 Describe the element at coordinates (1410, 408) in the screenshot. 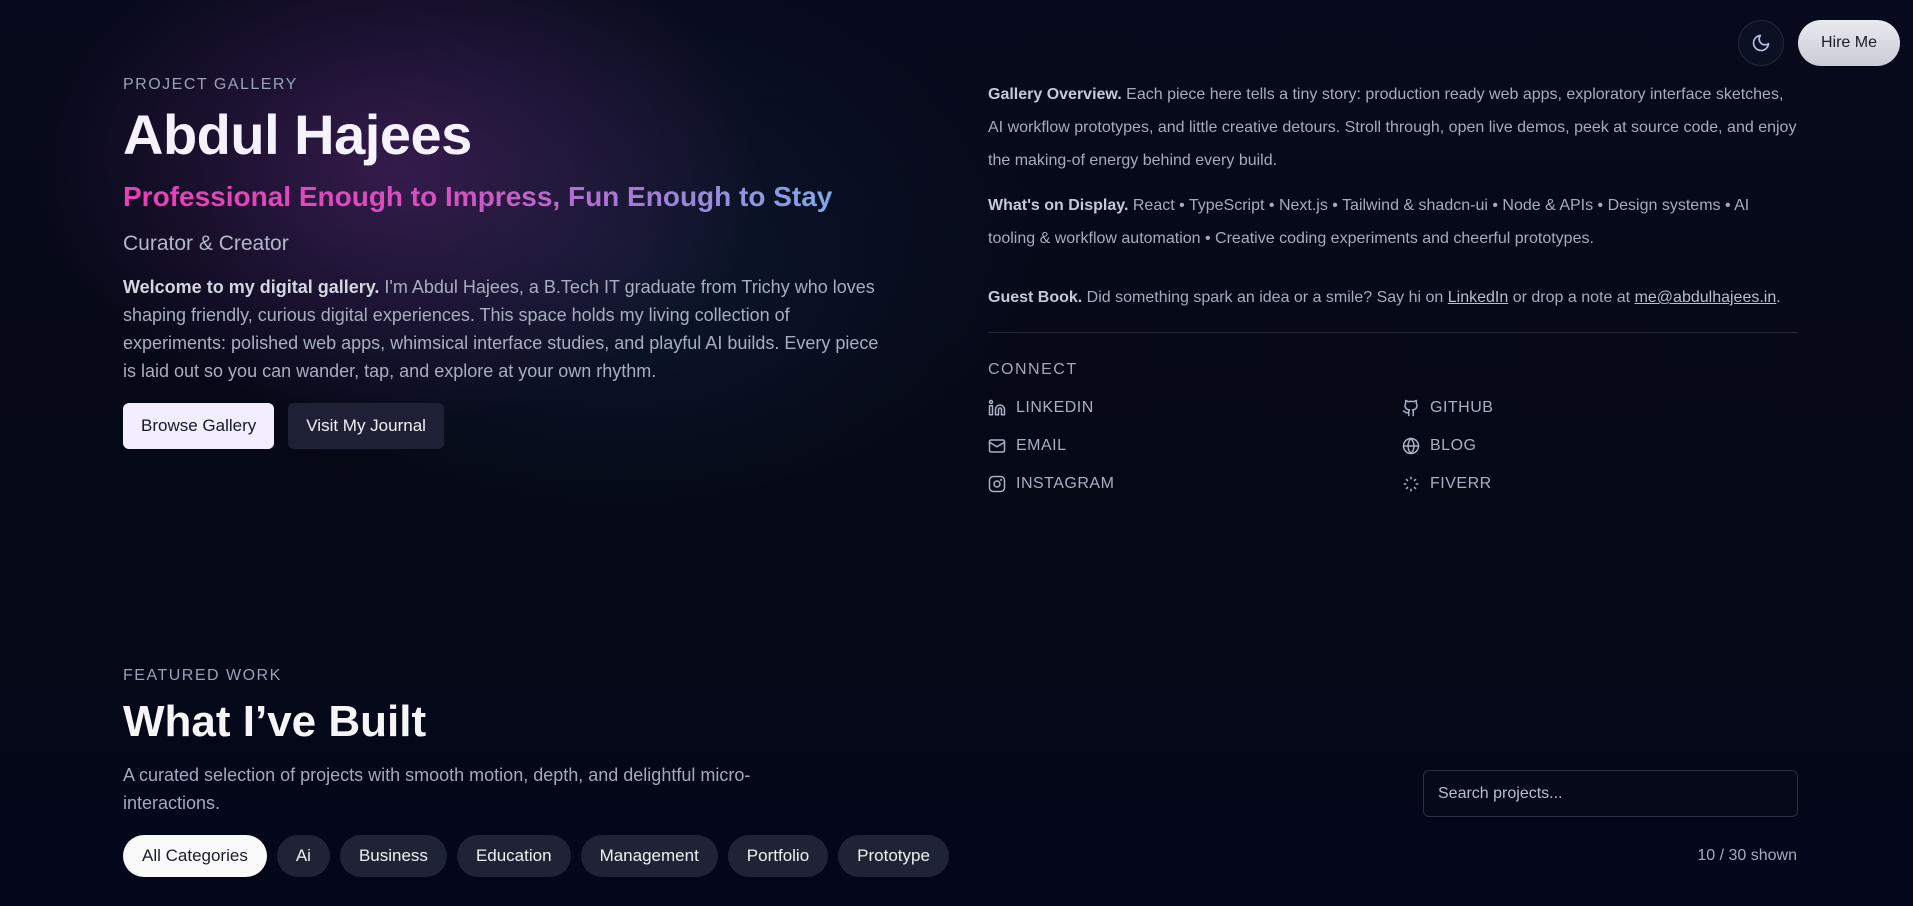

I see `github-icon` at that location.